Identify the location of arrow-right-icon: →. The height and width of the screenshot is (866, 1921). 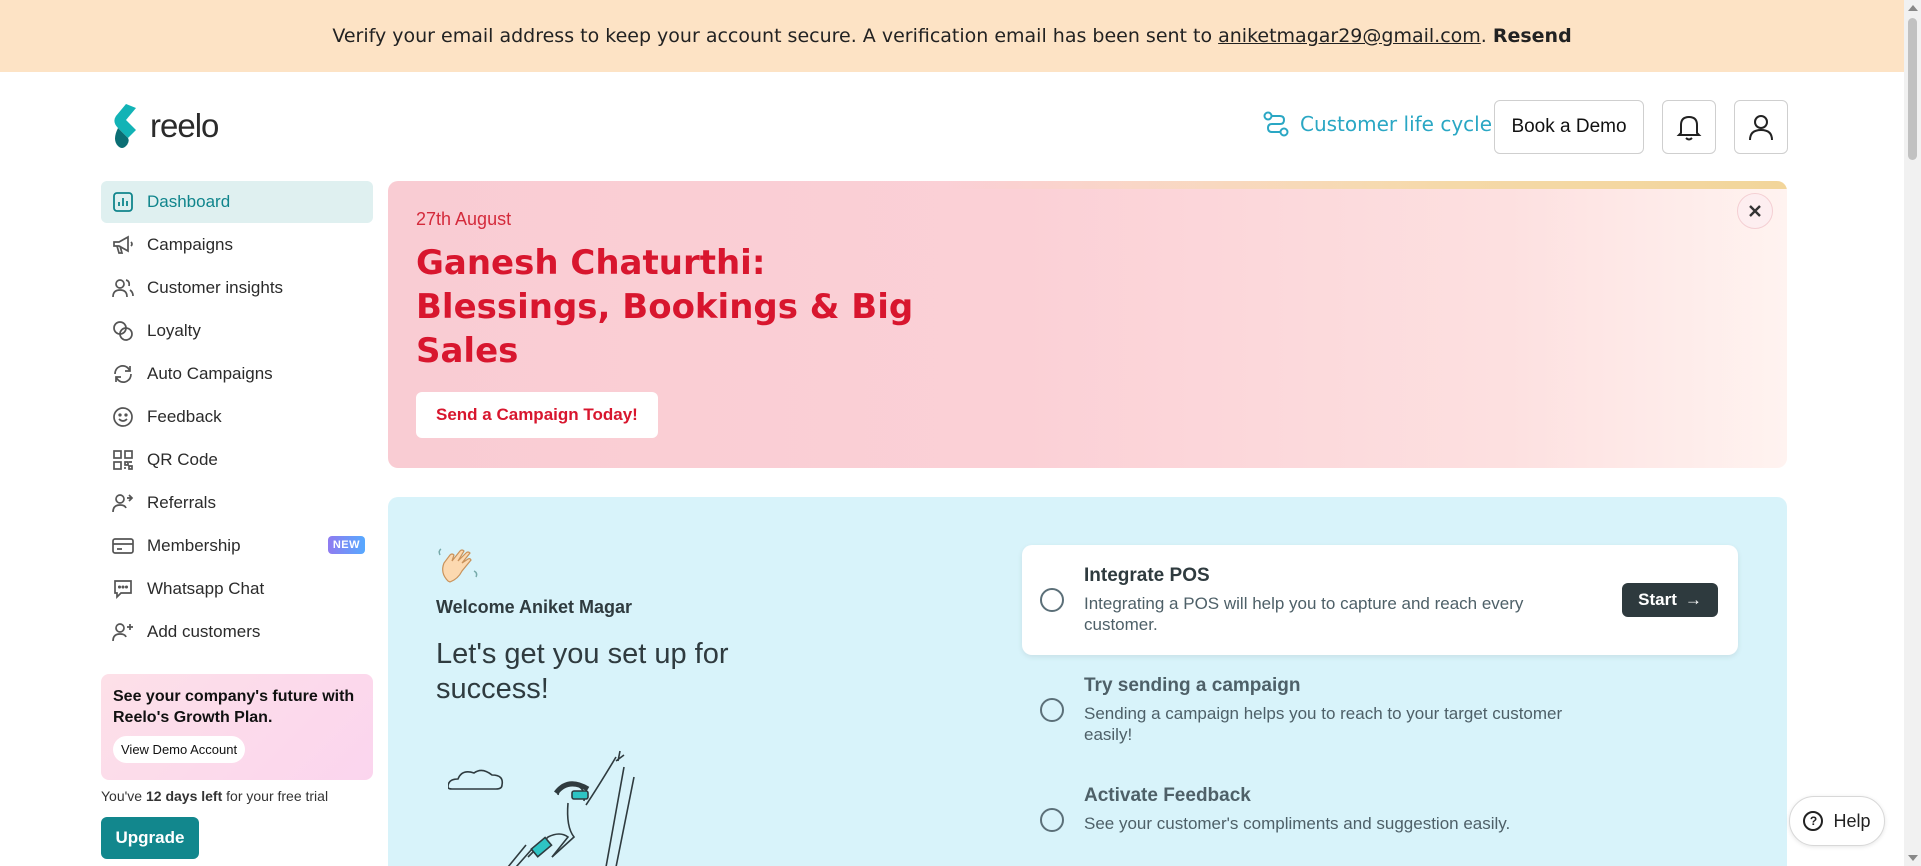
(1693, 599).